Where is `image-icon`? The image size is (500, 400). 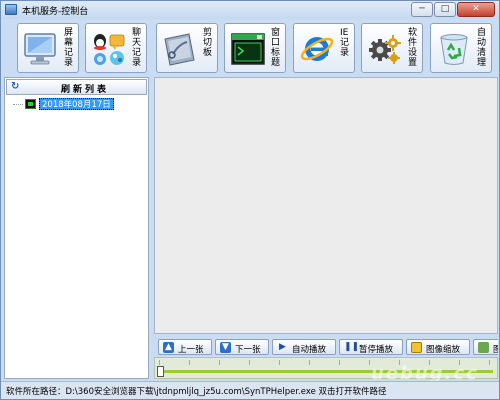 image-icon is located at coordinates (483, 347).